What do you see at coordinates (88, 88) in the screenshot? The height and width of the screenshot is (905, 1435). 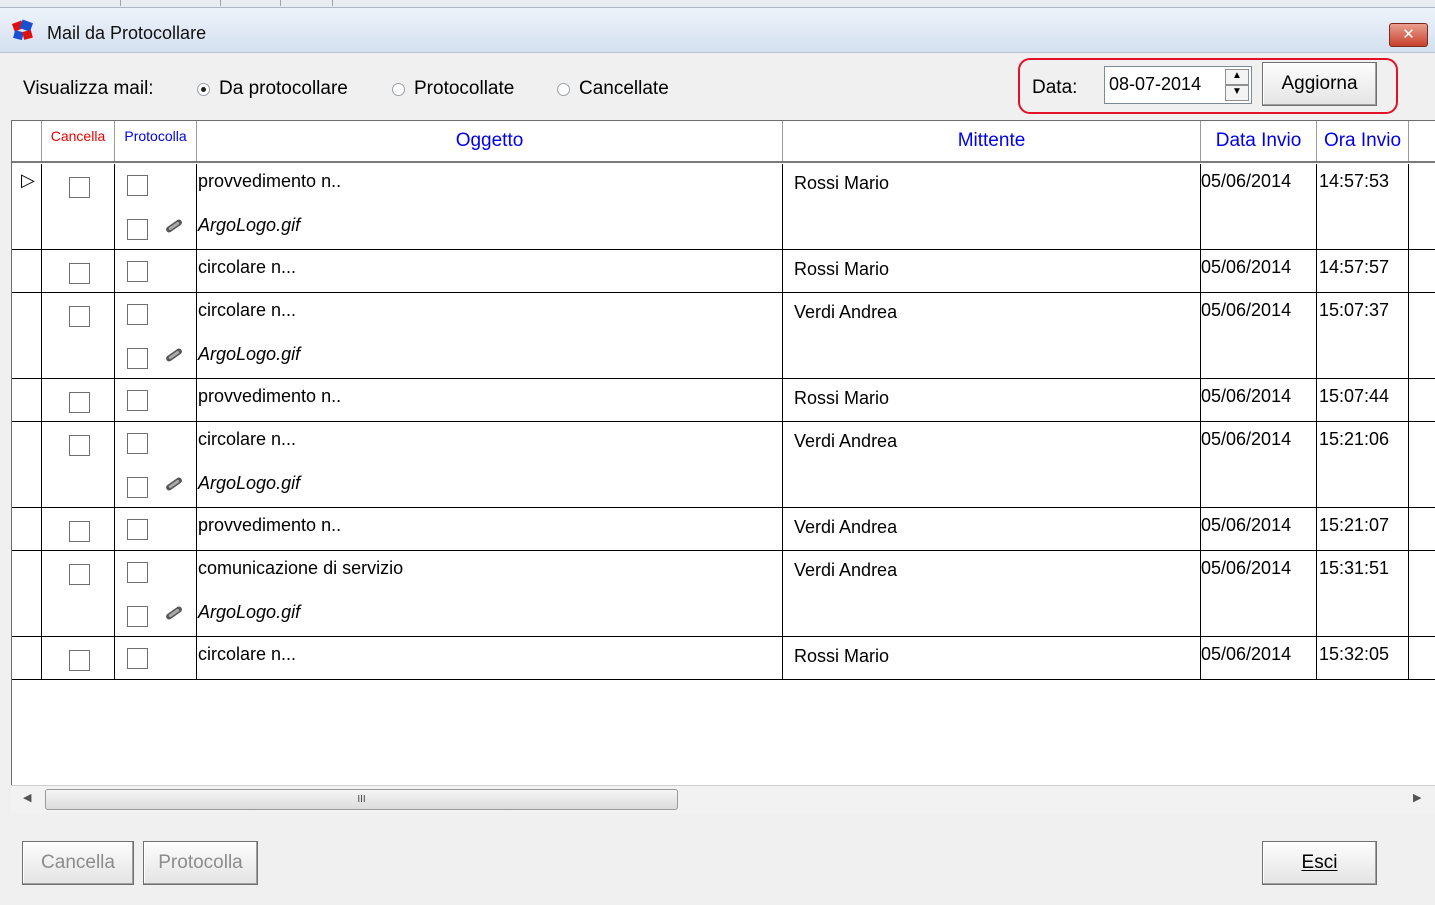 I see `filter-label: Visualizza mail:` at bounding box center [88, 88].